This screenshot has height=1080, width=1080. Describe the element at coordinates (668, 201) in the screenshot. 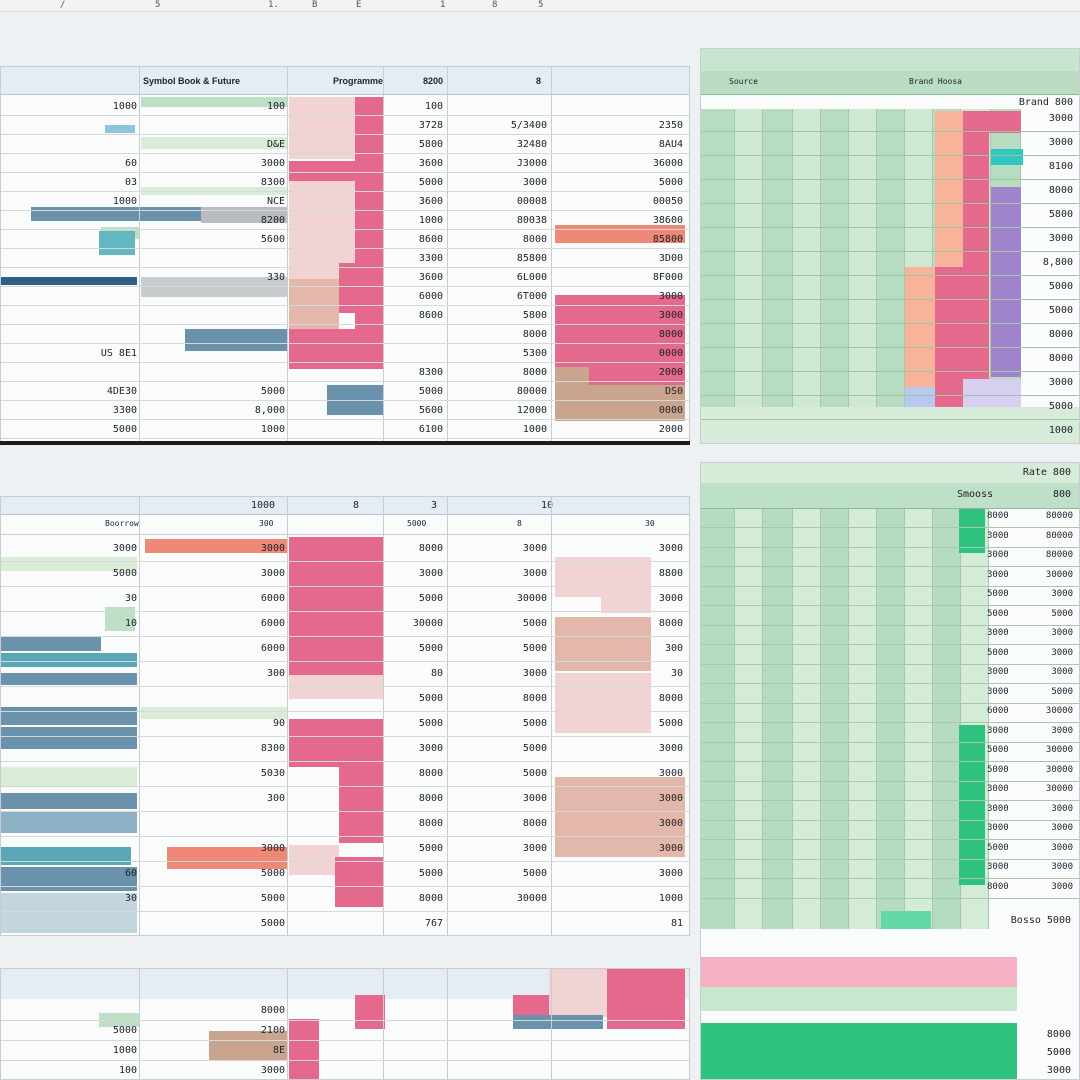

I see `table-cell: 00050` at that location.